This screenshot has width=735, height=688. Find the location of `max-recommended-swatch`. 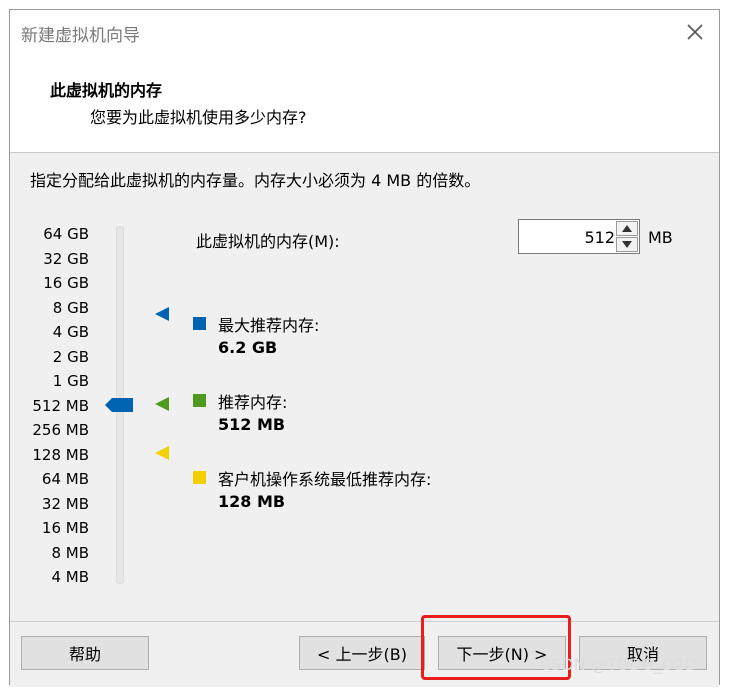

max-recommended-swatch is located at coordinates (199, 323).